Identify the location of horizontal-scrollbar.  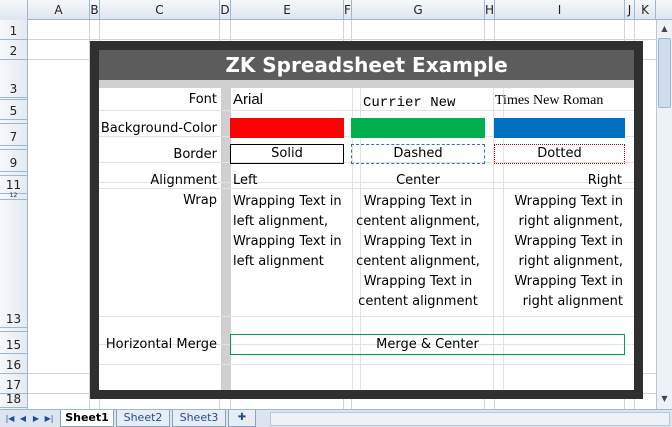
(470, 419).